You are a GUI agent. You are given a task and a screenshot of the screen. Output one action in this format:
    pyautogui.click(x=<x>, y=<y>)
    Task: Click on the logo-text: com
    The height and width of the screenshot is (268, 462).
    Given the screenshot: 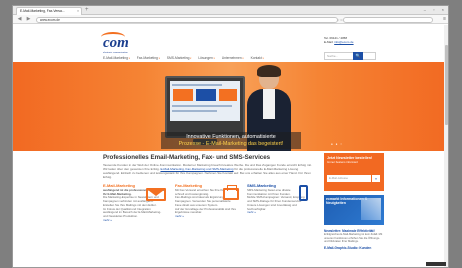 What is the action you would take?
    pyautogui.click(x=116, y=43)
    